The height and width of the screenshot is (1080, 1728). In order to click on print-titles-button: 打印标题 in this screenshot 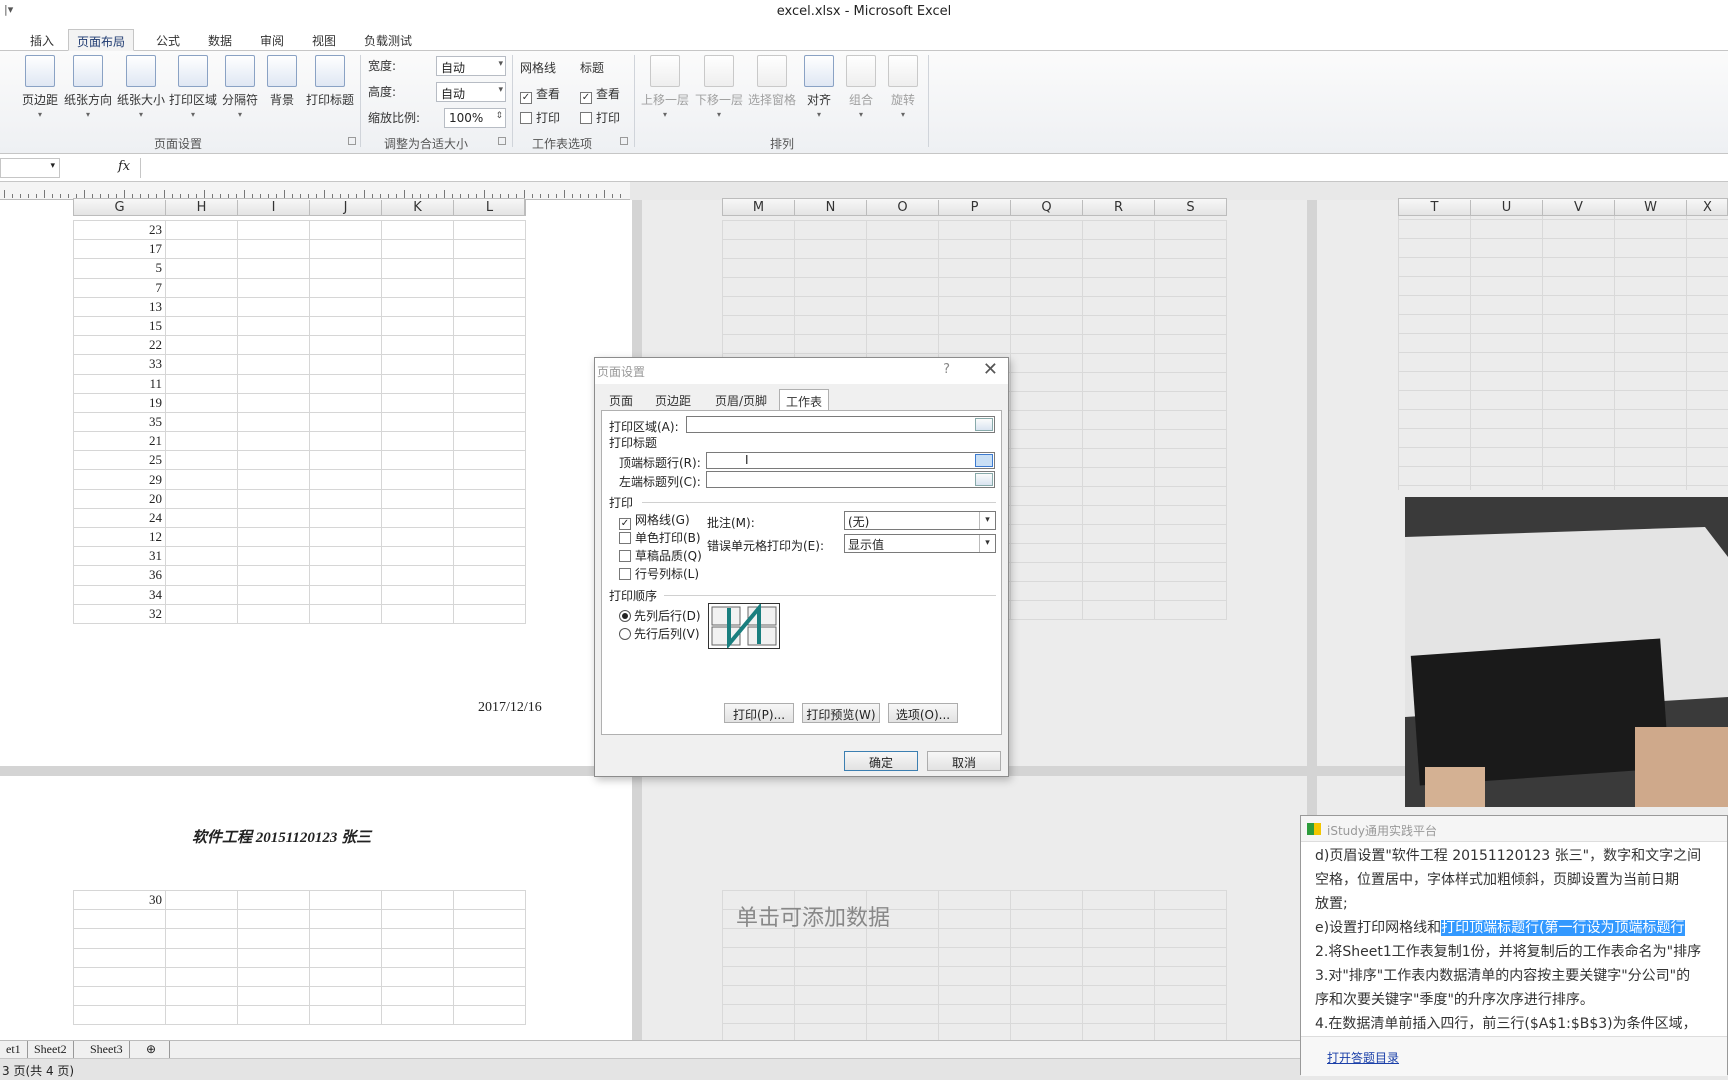, I will do `click(330, 81)`.